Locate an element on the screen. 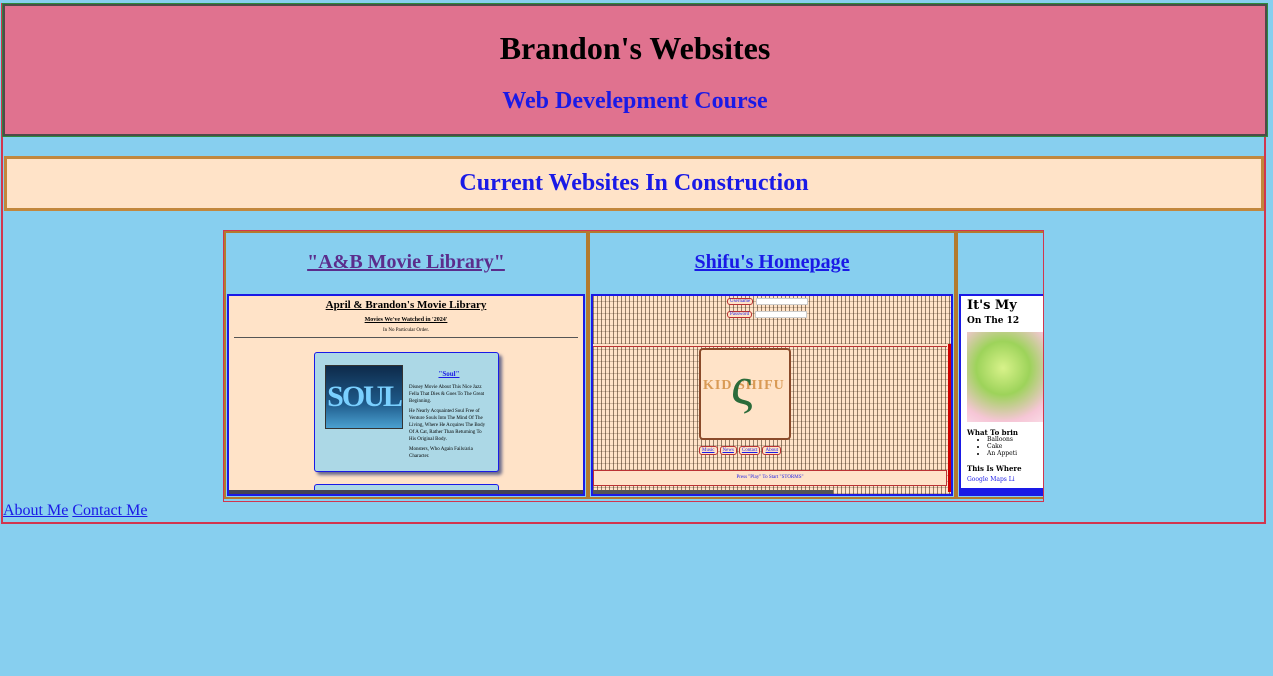  movie-poster: SOUL is located at coordinates (364, 397).